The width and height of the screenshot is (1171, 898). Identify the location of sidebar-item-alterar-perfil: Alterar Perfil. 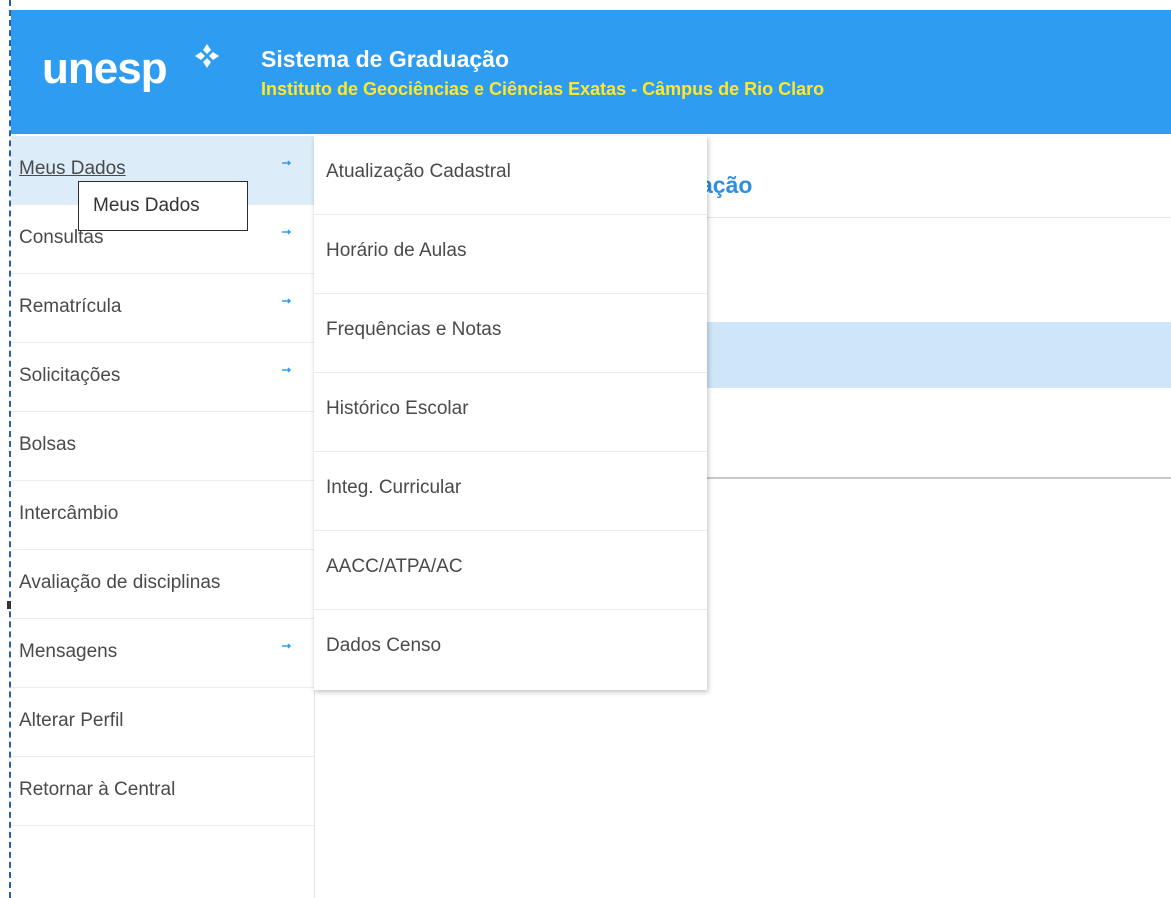
(162, 722).